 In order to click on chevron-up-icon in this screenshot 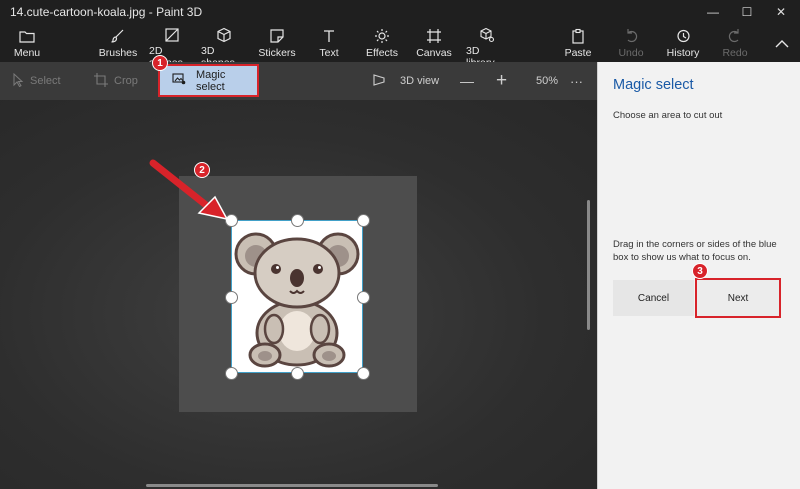, I will do `click(782, 43)`.